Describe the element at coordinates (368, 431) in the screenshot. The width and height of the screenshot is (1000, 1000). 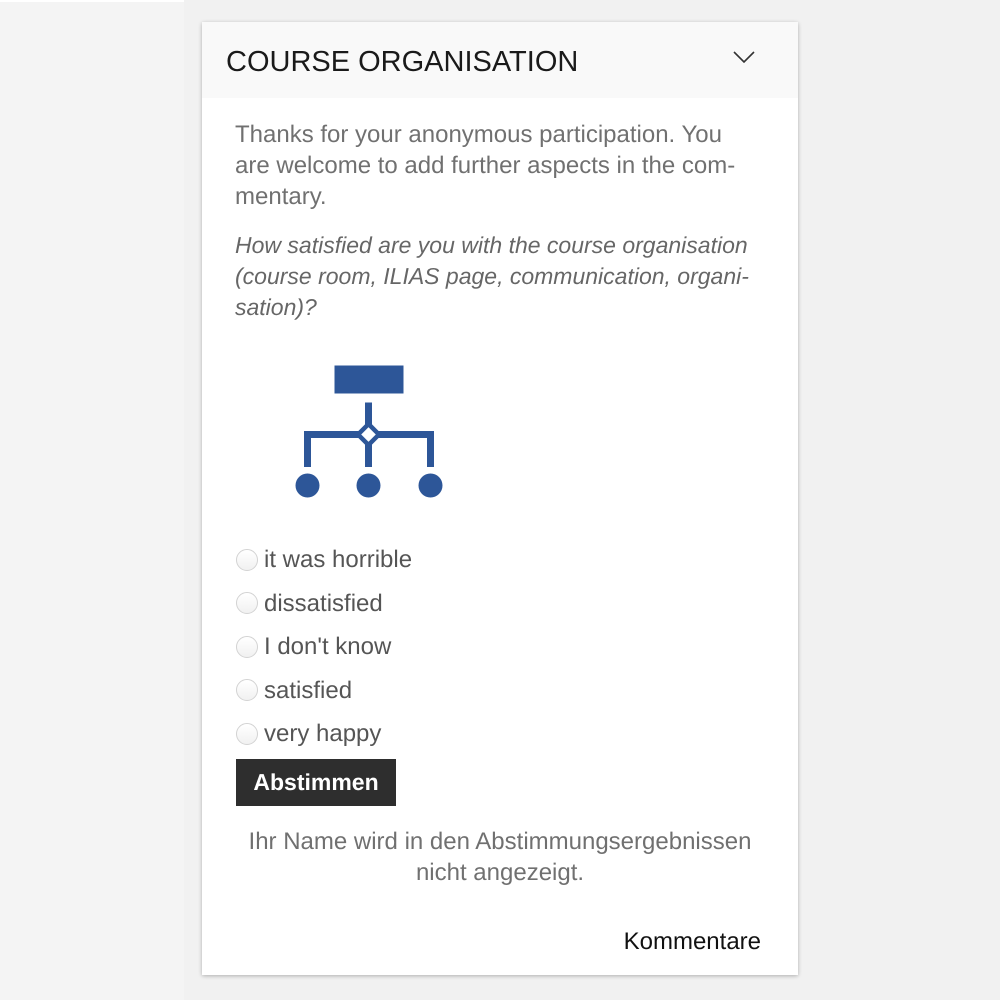
I see `org-chart-icon` at that location.